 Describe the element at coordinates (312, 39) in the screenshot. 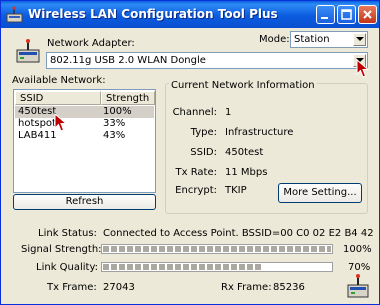

I see `mode-select-value: Station` at that location.